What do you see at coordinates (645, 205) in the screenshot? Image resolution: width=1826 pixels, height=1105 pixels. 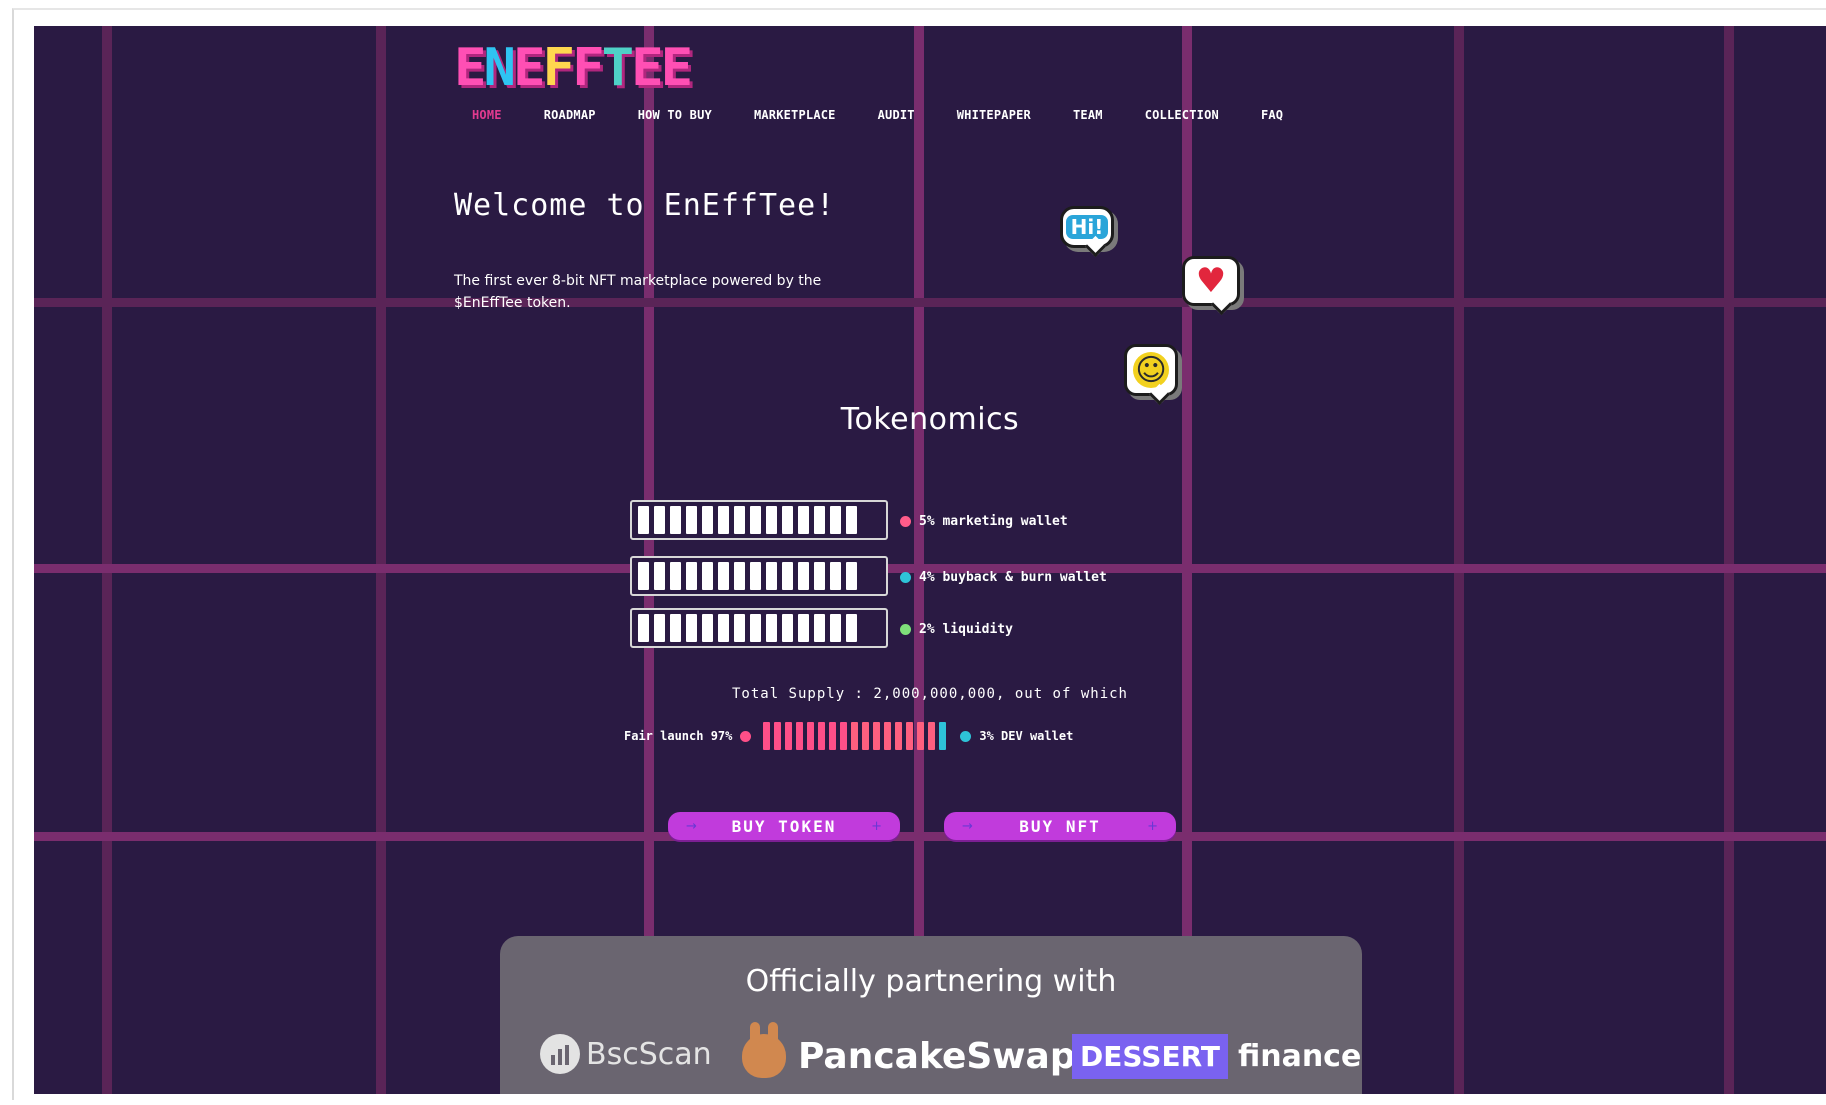 I see `welcome-title: Welcome to EnEffTee!` at bounding box center [645, 205].